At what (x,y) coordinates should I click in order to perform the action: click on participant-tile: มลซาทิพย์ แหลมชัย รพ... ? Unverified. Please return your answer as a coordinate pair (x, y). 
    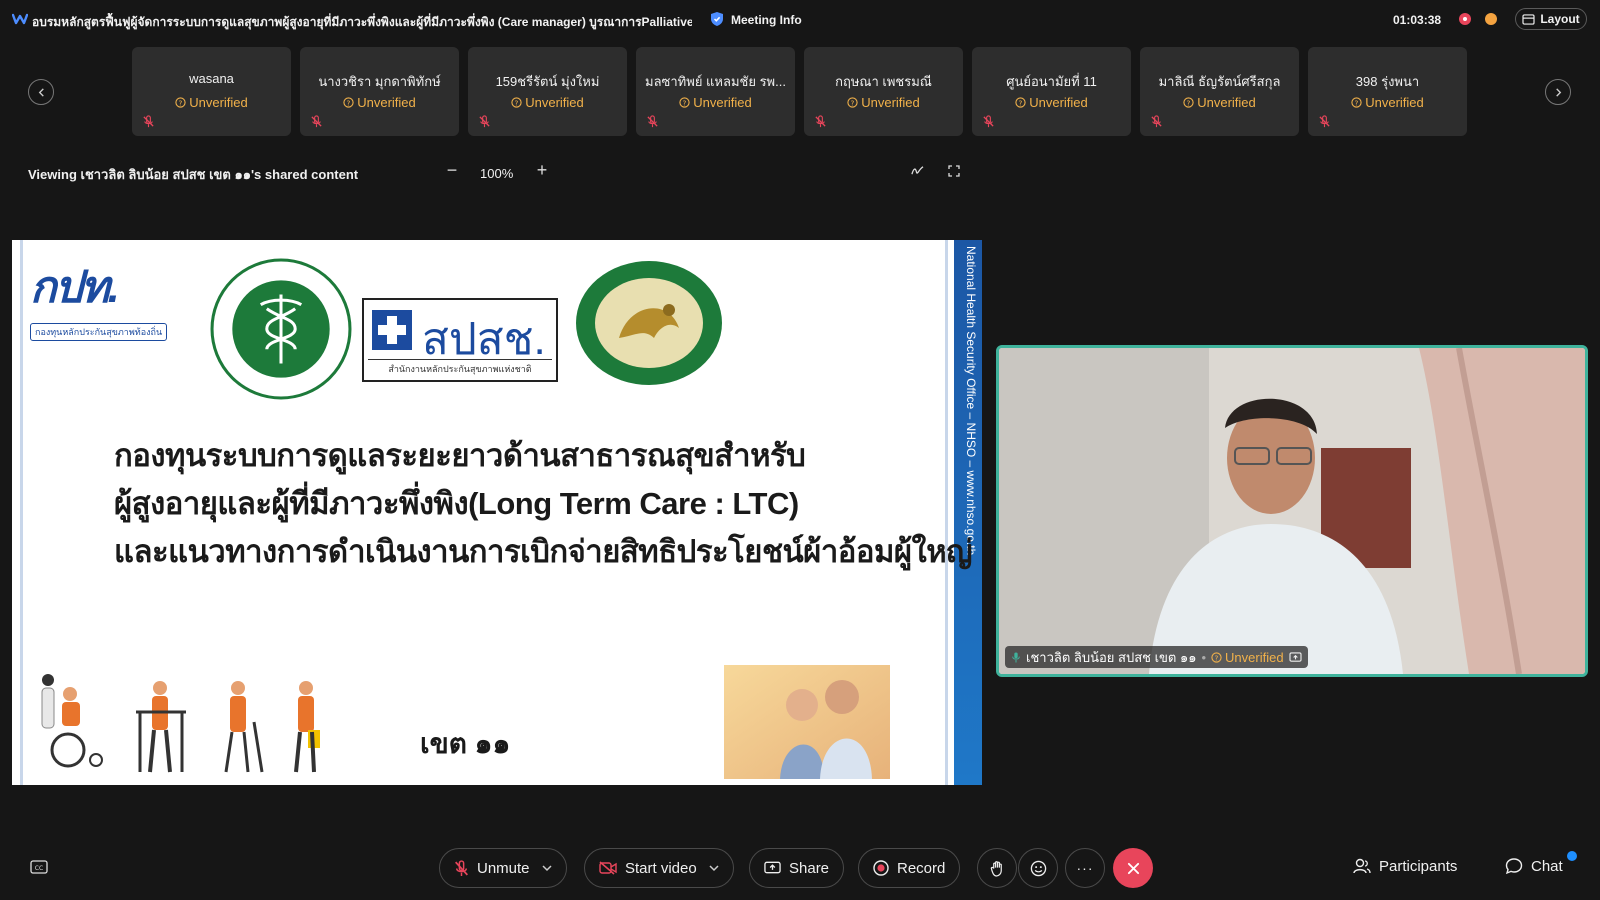
    Looking at the image, I should click on (715, 91).